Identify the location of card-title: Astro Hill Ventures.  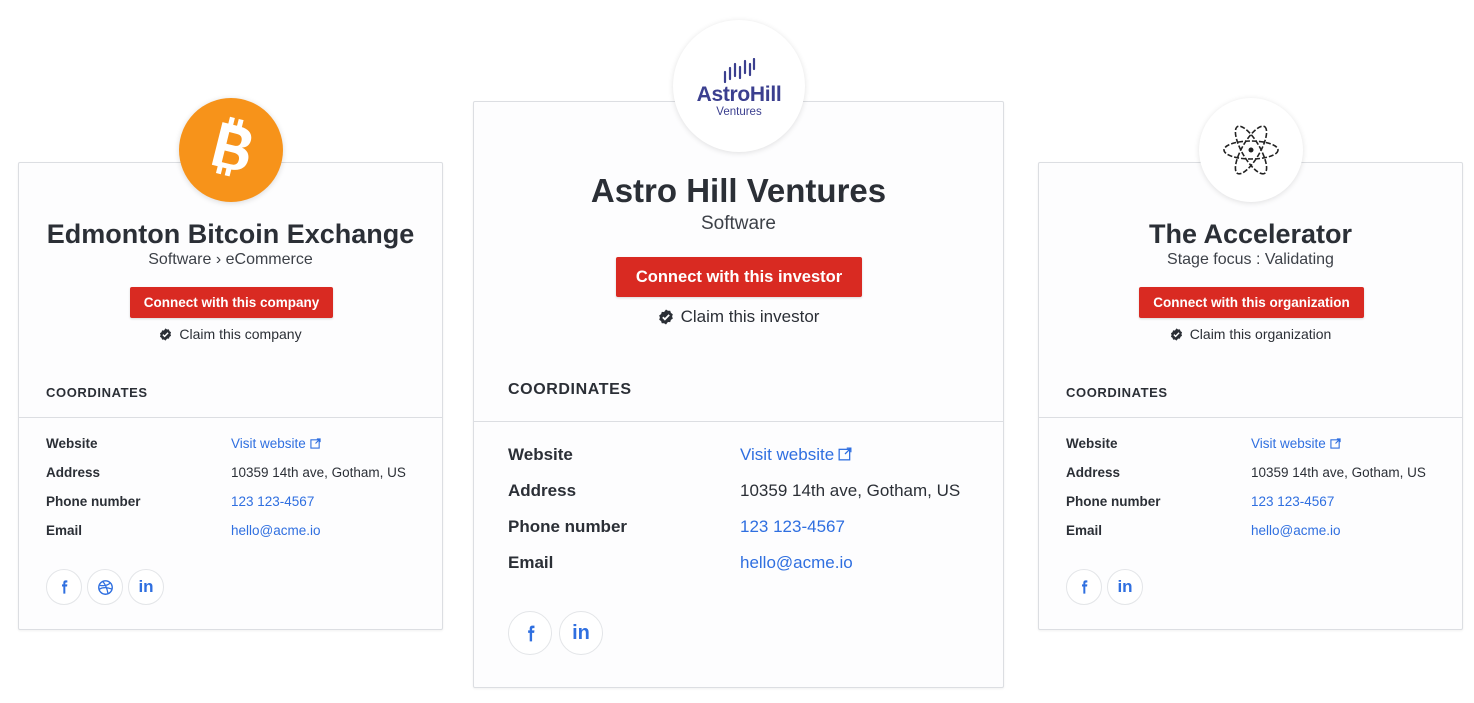
(738, 190).